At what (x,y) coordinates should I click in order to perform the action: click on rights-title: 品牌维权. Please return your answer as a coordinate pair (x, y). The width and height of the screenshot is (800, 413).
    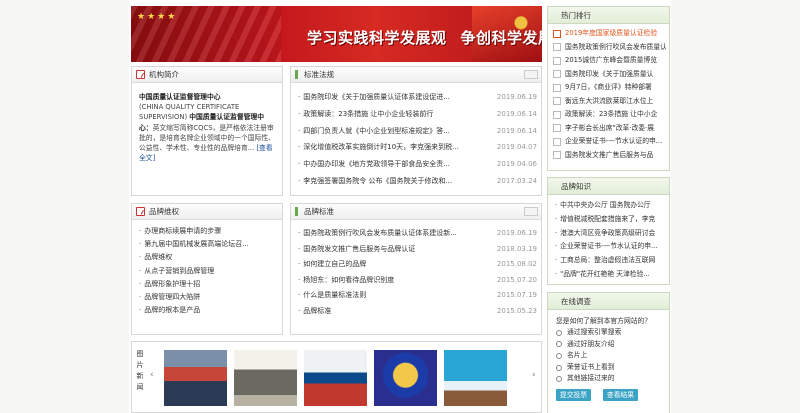
    Looking at the image, I should click on (164, 211).